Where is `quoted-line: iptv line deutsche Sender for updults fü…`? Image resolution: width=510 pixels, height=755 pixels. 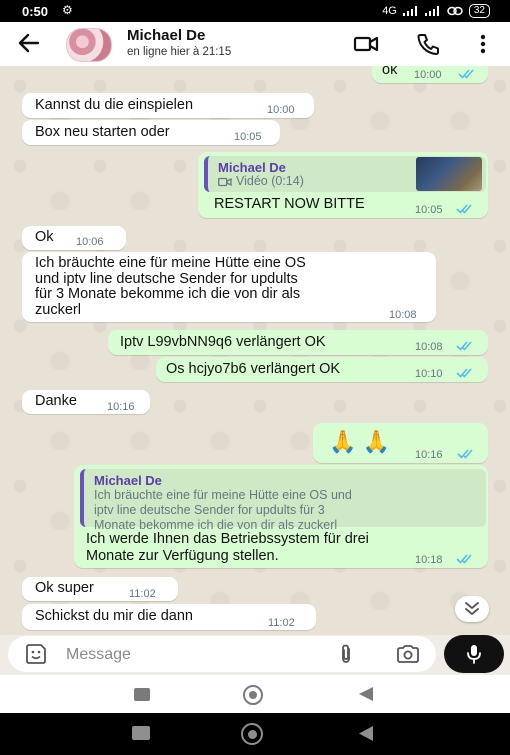 quoted-line: iptv line deutsche Sender for updults fü… is located at coordinates (209, 510).